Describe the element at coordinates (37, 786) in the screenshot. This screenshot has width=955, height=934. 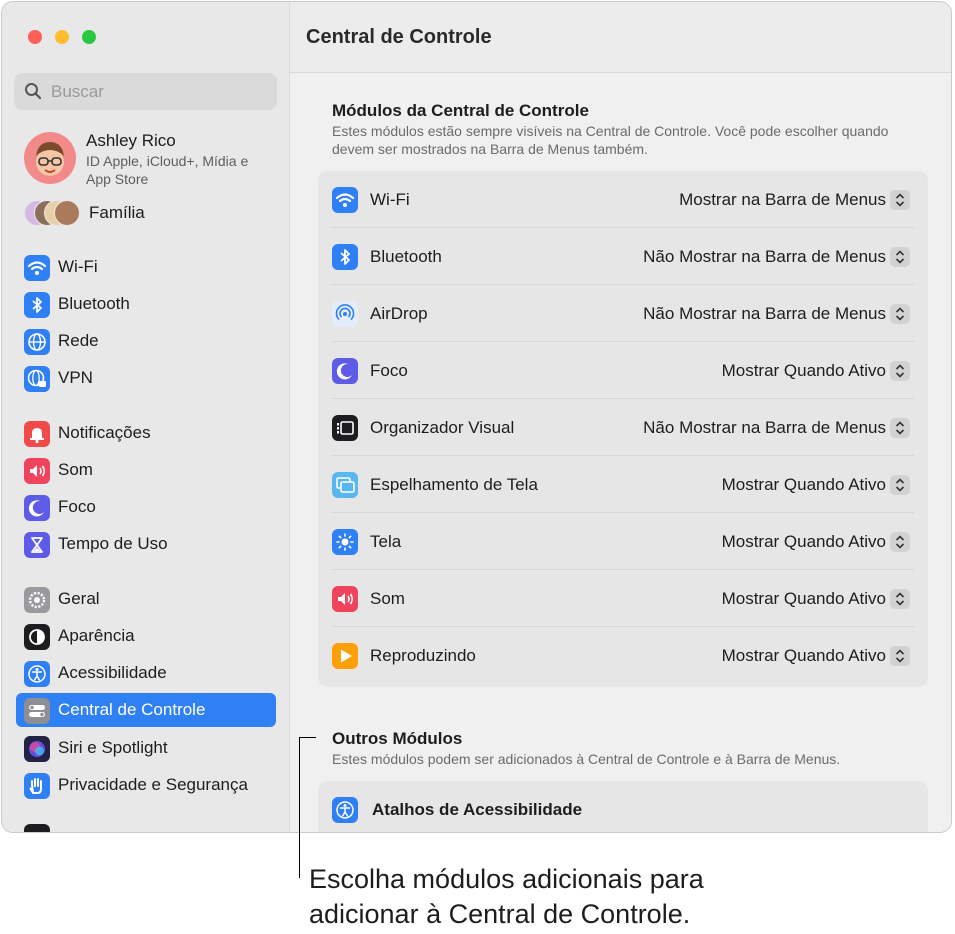
I see `hand-icon` at that location.